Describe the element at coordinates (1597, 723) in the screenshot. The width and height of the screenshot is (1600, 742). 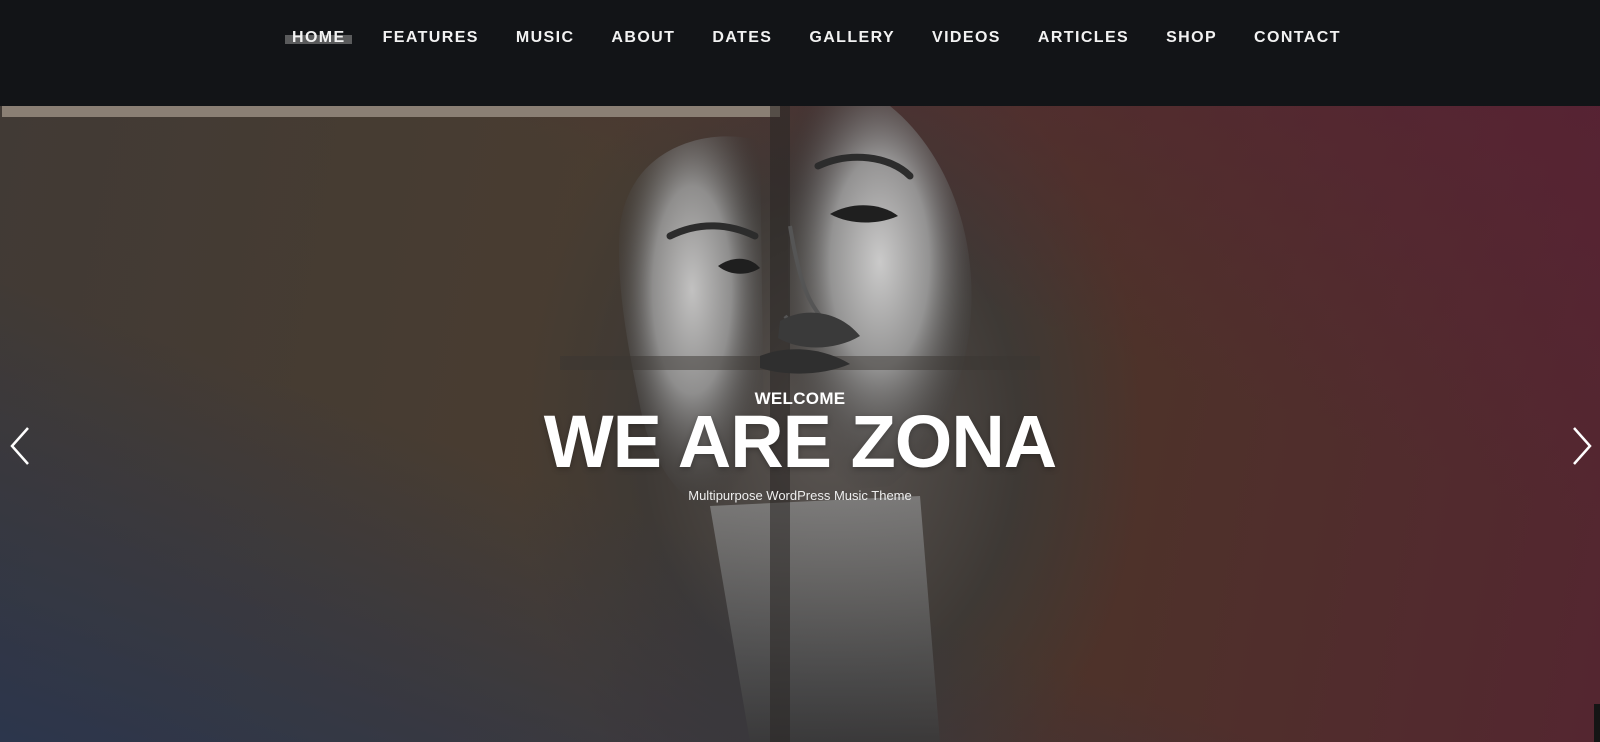
I see `scroll-indicator` at that location.